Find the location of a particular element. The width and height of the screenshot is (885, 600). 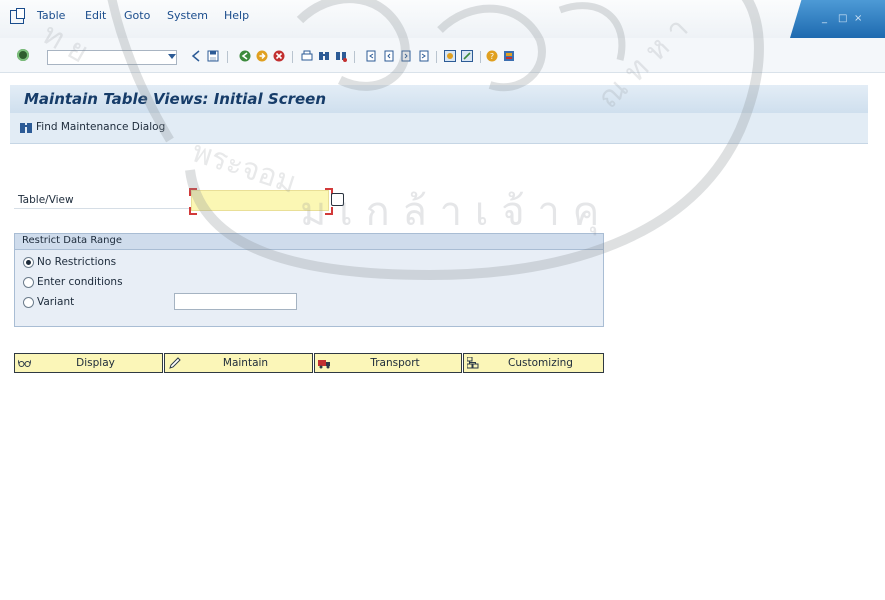

find-icon is located at coordinates (324, 56).